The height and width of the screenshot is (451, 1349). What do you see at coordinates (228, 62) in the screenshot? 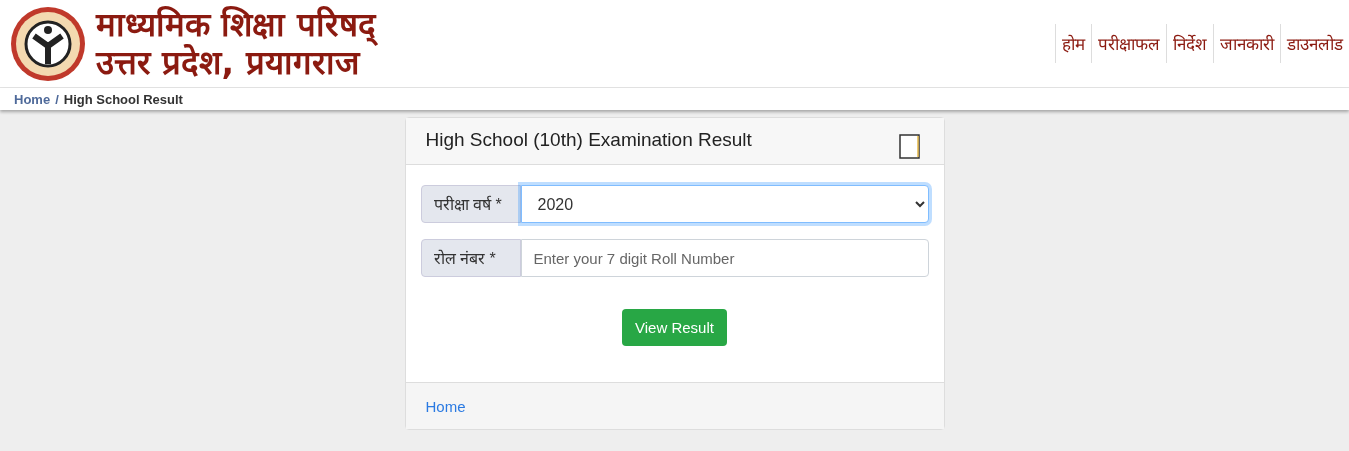
I see `site-subtitle: उत्तर प्रदेश, प्रयागराज` at bounding box center [228, 62].